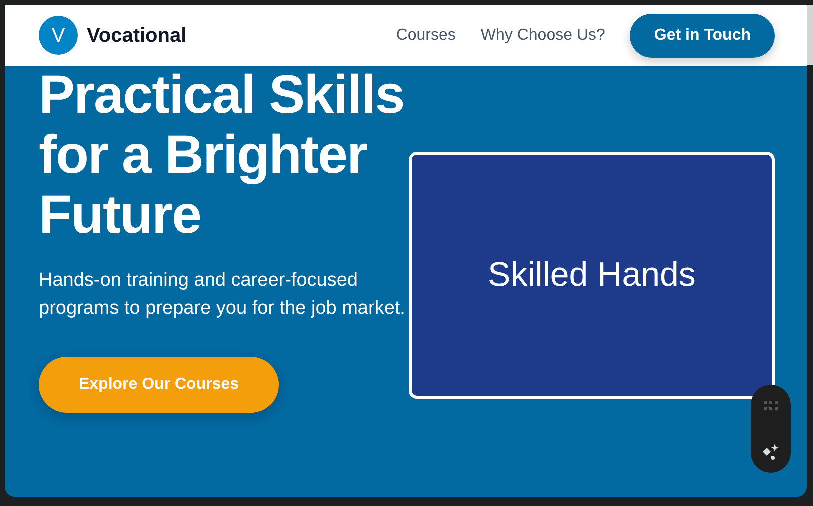  Describe the element at coordinates (426, 36) in the screenshot. I see `nav-link: Courses` at that location.